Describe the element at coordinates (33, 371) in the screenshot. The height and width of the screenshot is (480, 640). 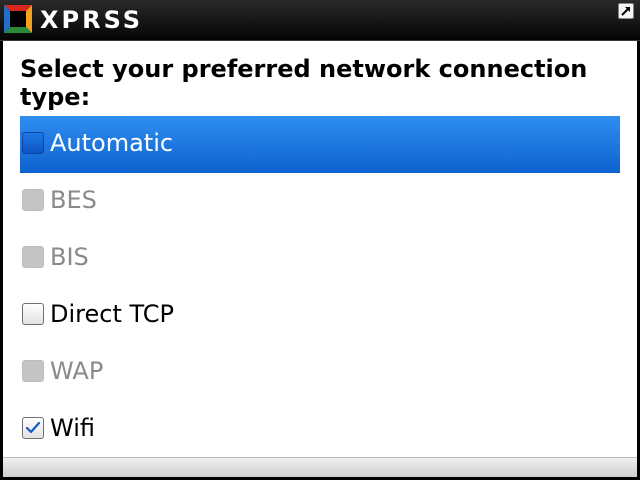
I see `checkbox-wap` at that location.